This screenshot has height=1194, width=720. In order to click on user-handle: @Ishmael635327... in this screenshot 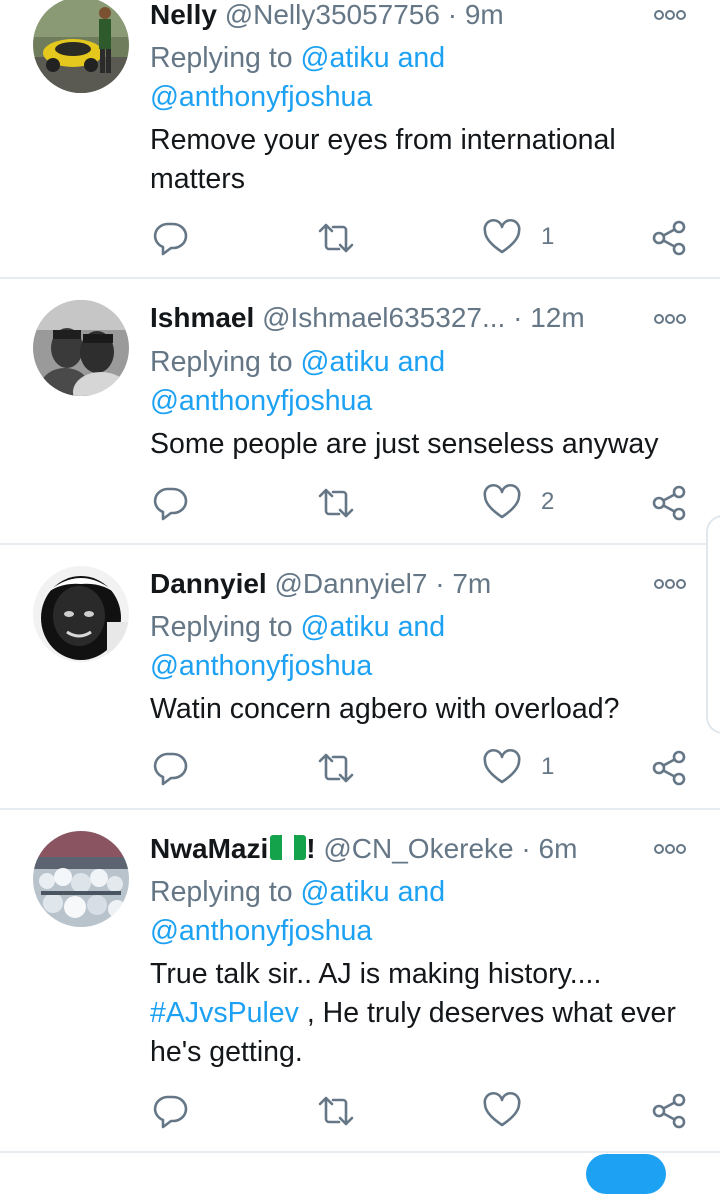, I will do `click(383, 317)`.